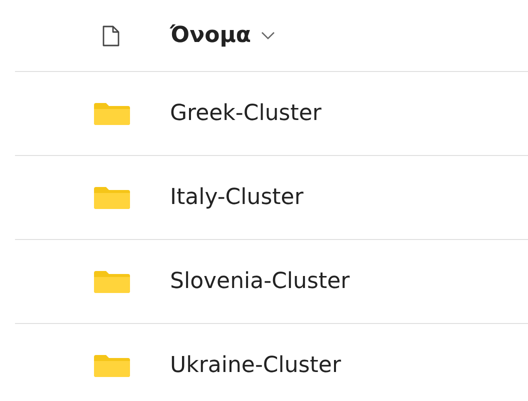  Describe the element at coordinates (222, 35) in the screenshot. I see `name-column-header: Όνομα` at that location.